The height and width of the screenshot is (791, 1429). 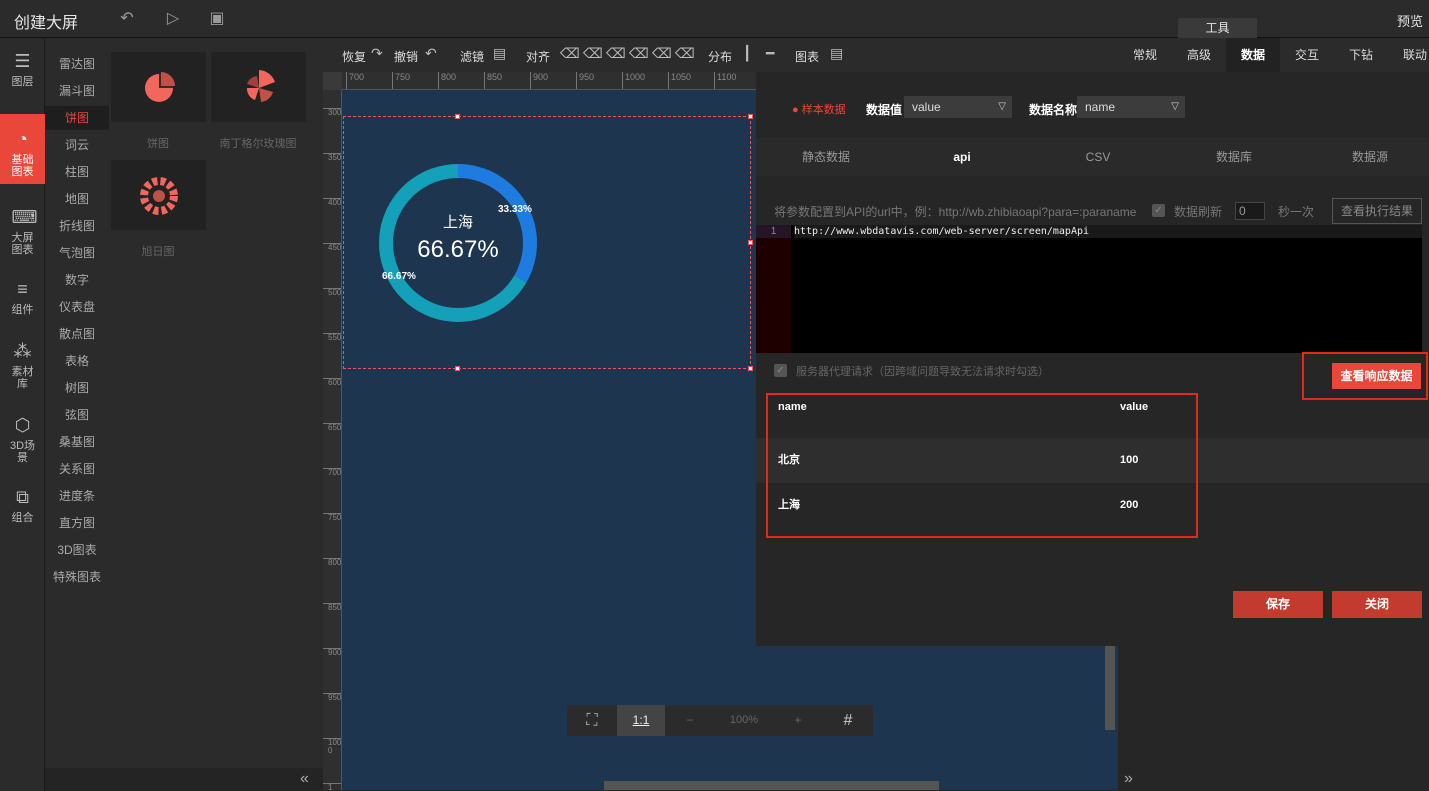 What do you see at coordinates (77, 415) in the screenshot?
I see `category-item: 弦图` at bounding box center [77, 415].